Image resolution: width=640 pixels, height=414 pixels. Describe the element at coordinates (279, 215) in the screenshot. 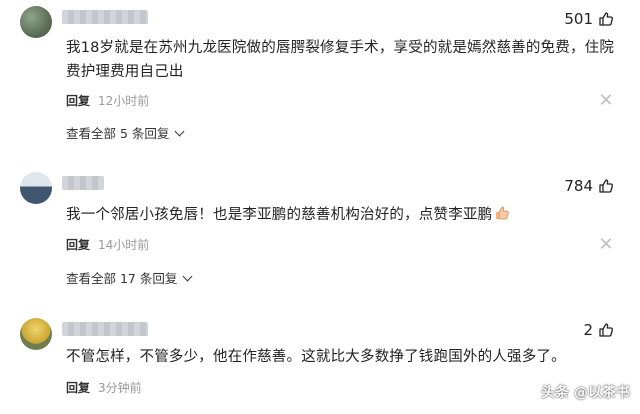

I see `comment-text-content: 我一个邻居小孩免唇！也是李亚鹏的慈善机构治好的，点赞李亚鹏` at that location.